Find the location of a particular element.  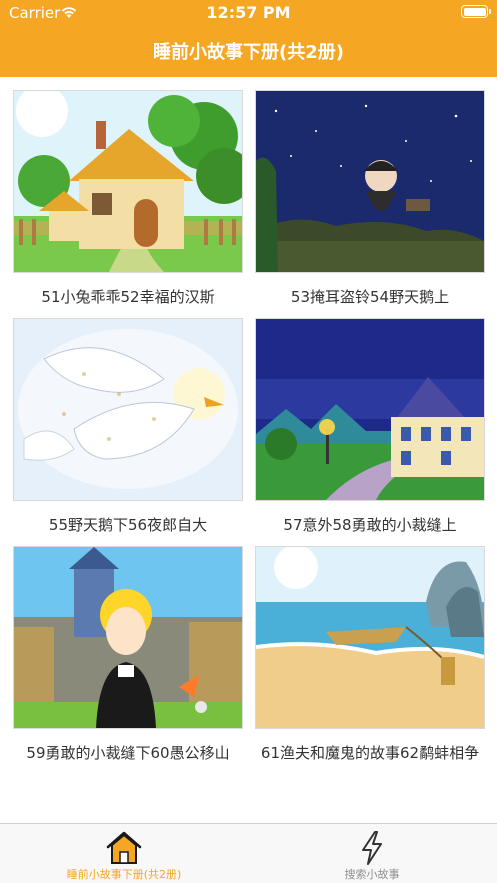

tab-label-home: 睡前小故事下册(共2册) is located at coordinates (124, 874).